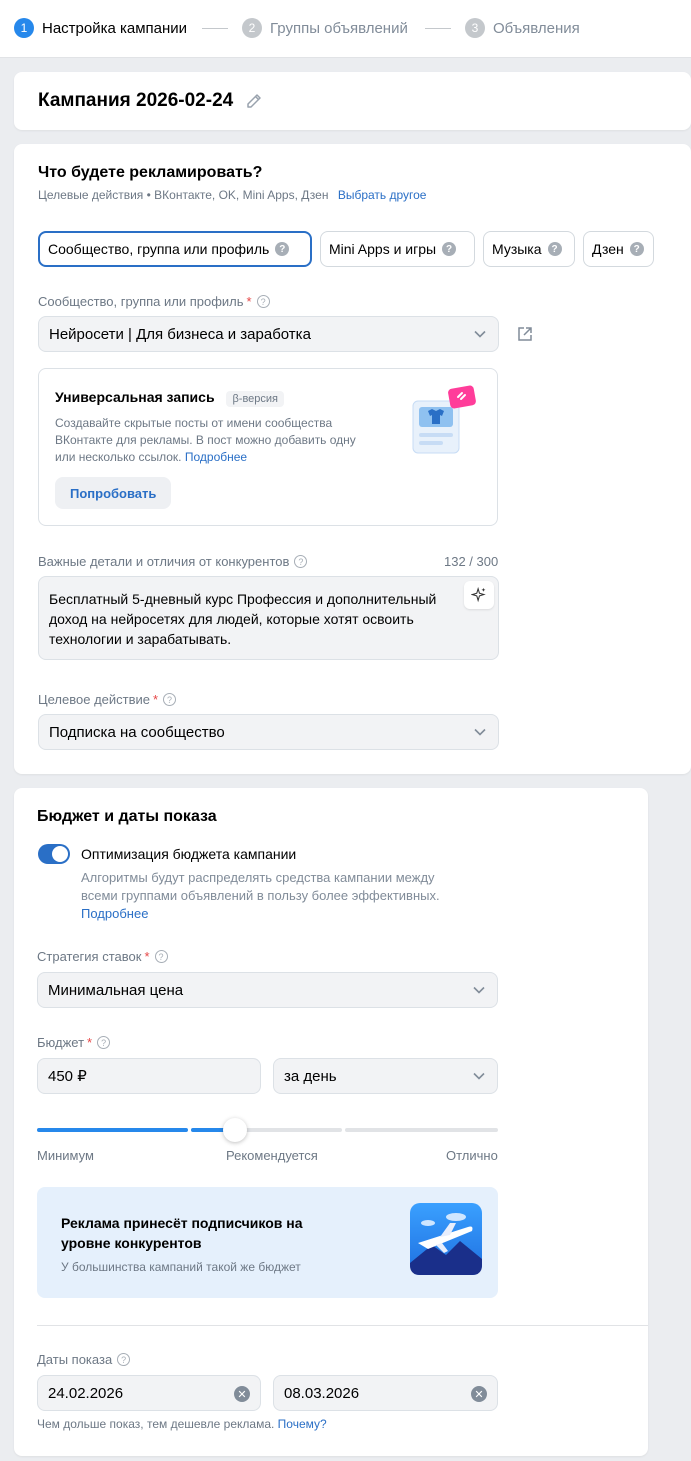  Describe the element at coordinates (149, 1076) in the screenshot. I see `budget-amount-input: 450 ₽` at that location.